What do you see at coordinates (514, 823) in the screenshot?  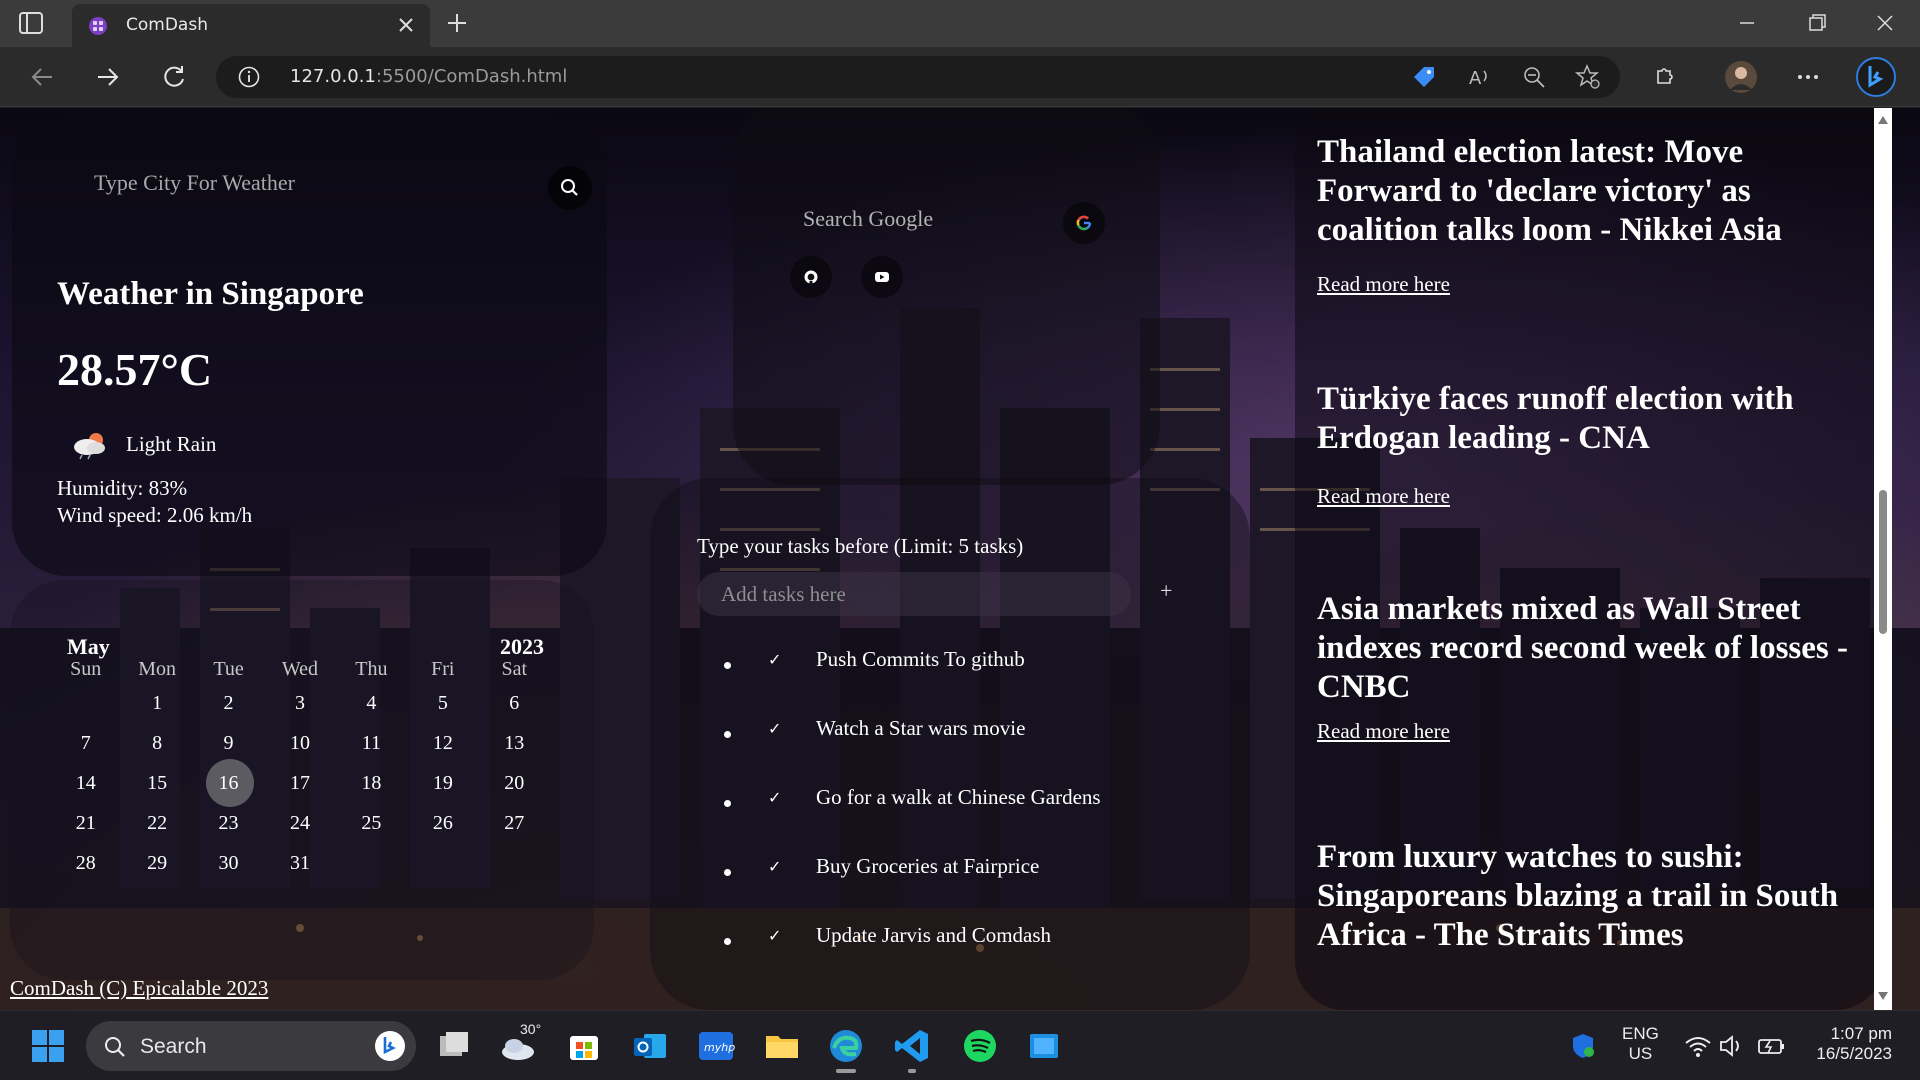 I see `calendar-day: 27` at bounding box center [514, 823].